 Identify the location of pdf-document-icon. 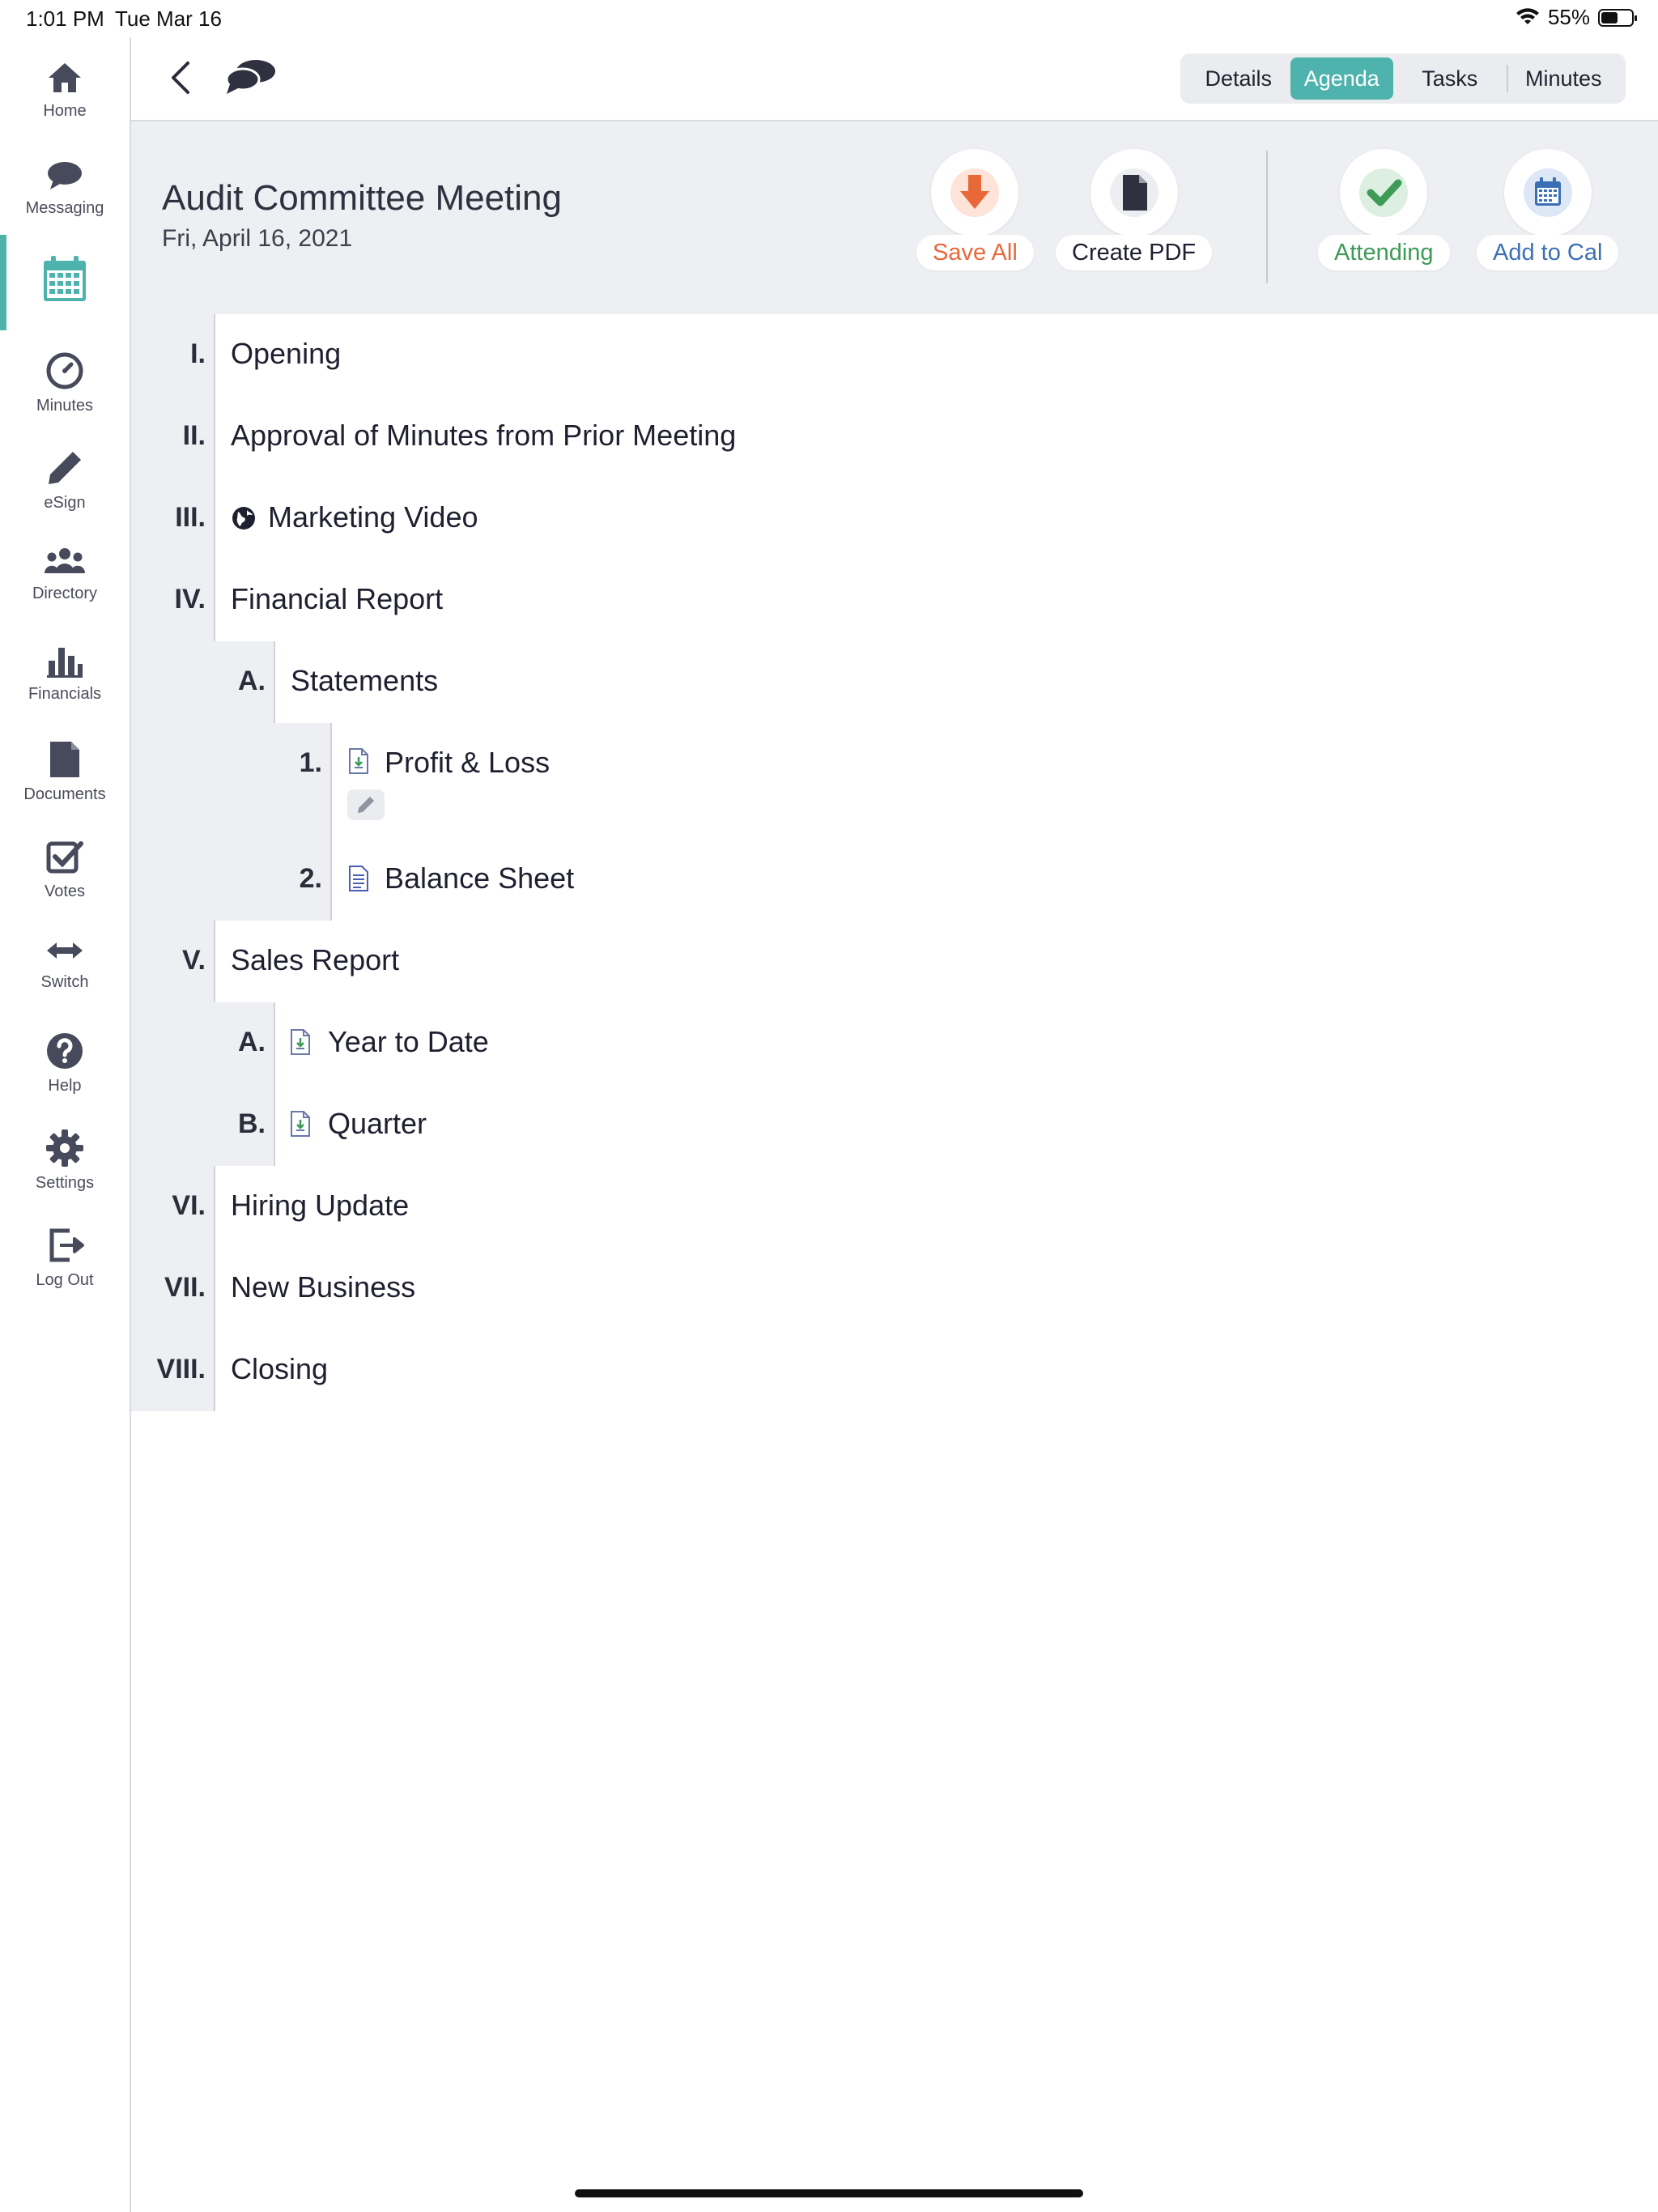
(1133, 193).